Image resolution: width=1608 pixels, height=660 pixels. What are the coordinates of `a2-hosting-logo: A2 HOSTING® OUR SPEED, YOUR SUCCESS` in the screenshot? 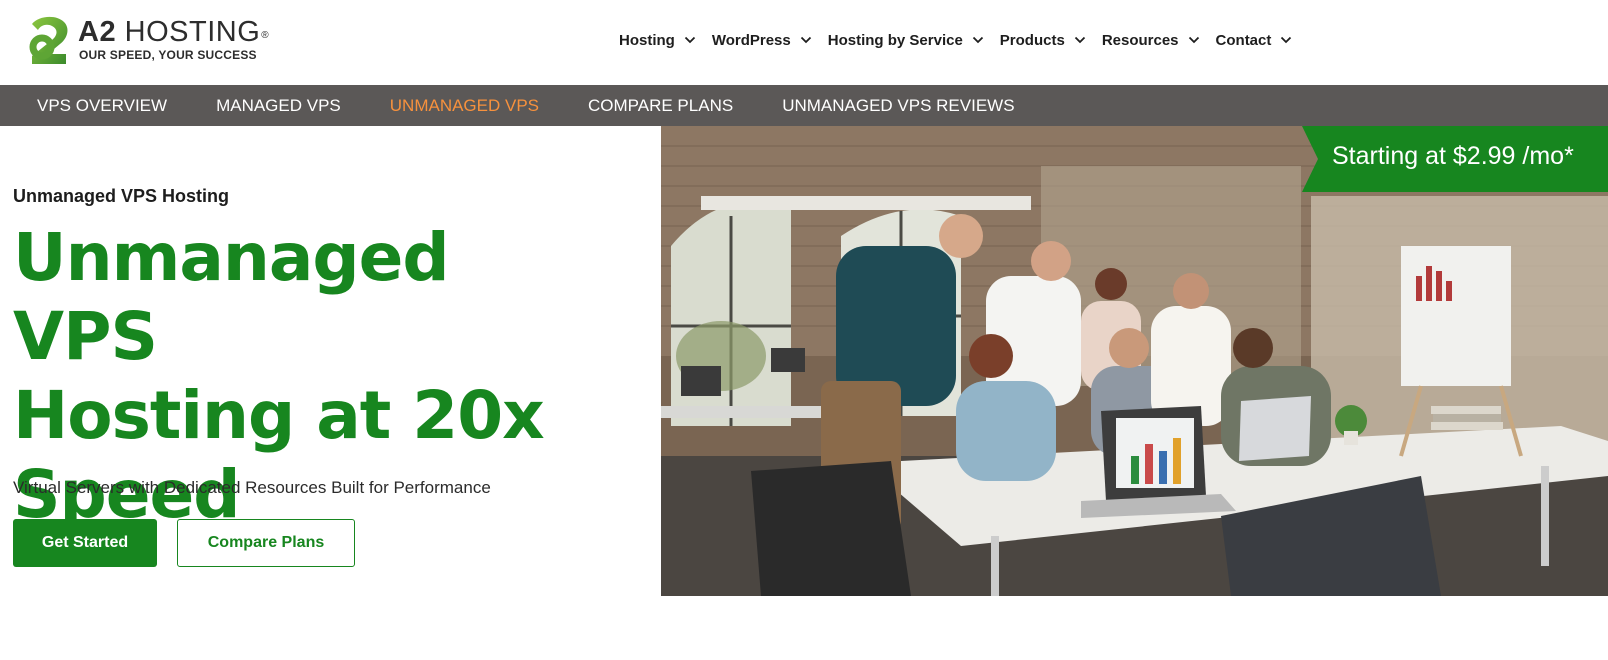 It's located at (147, 41).